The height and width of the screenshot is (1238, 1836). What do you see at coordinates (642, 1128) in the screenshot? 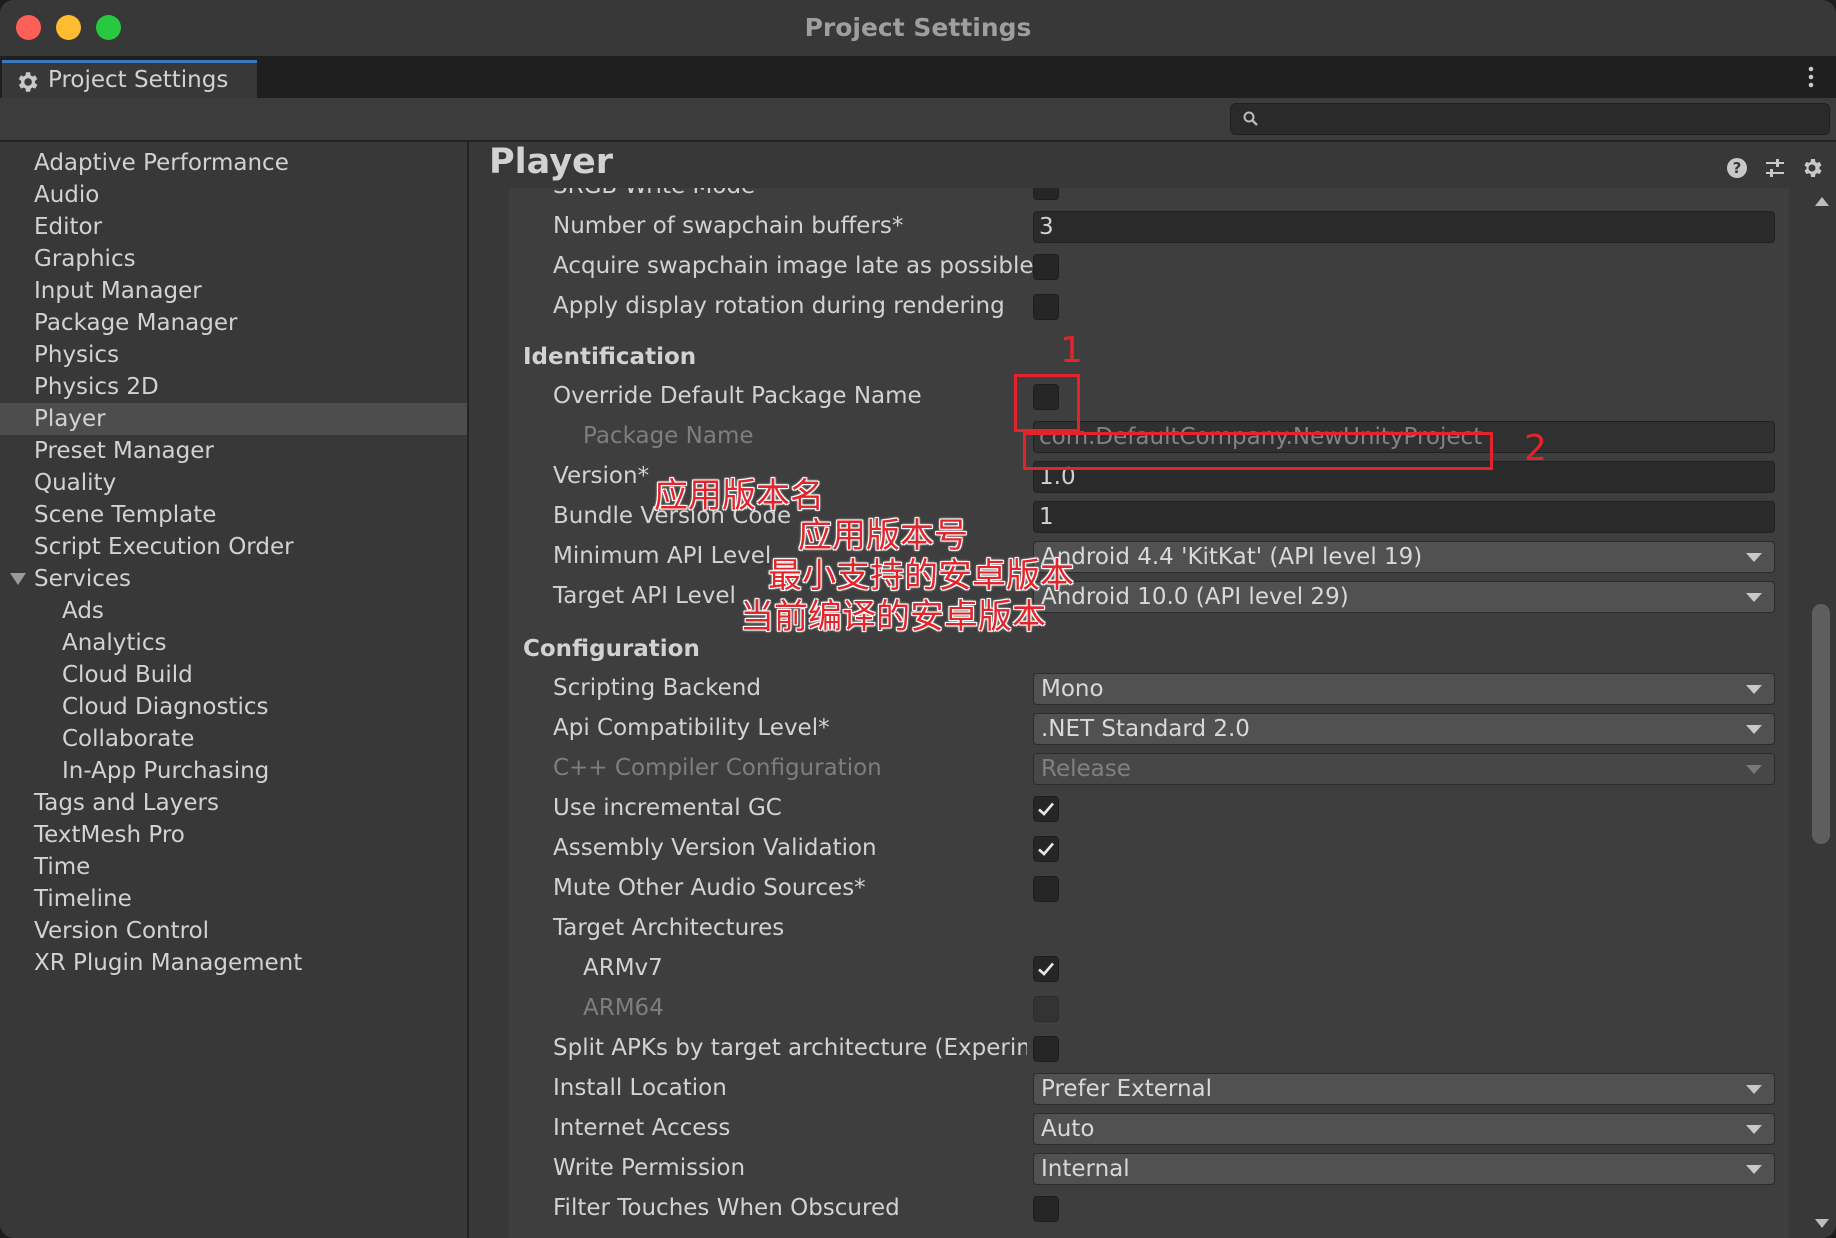
I see `setting-label: Internet Access` at bounding box center [642, 1128].